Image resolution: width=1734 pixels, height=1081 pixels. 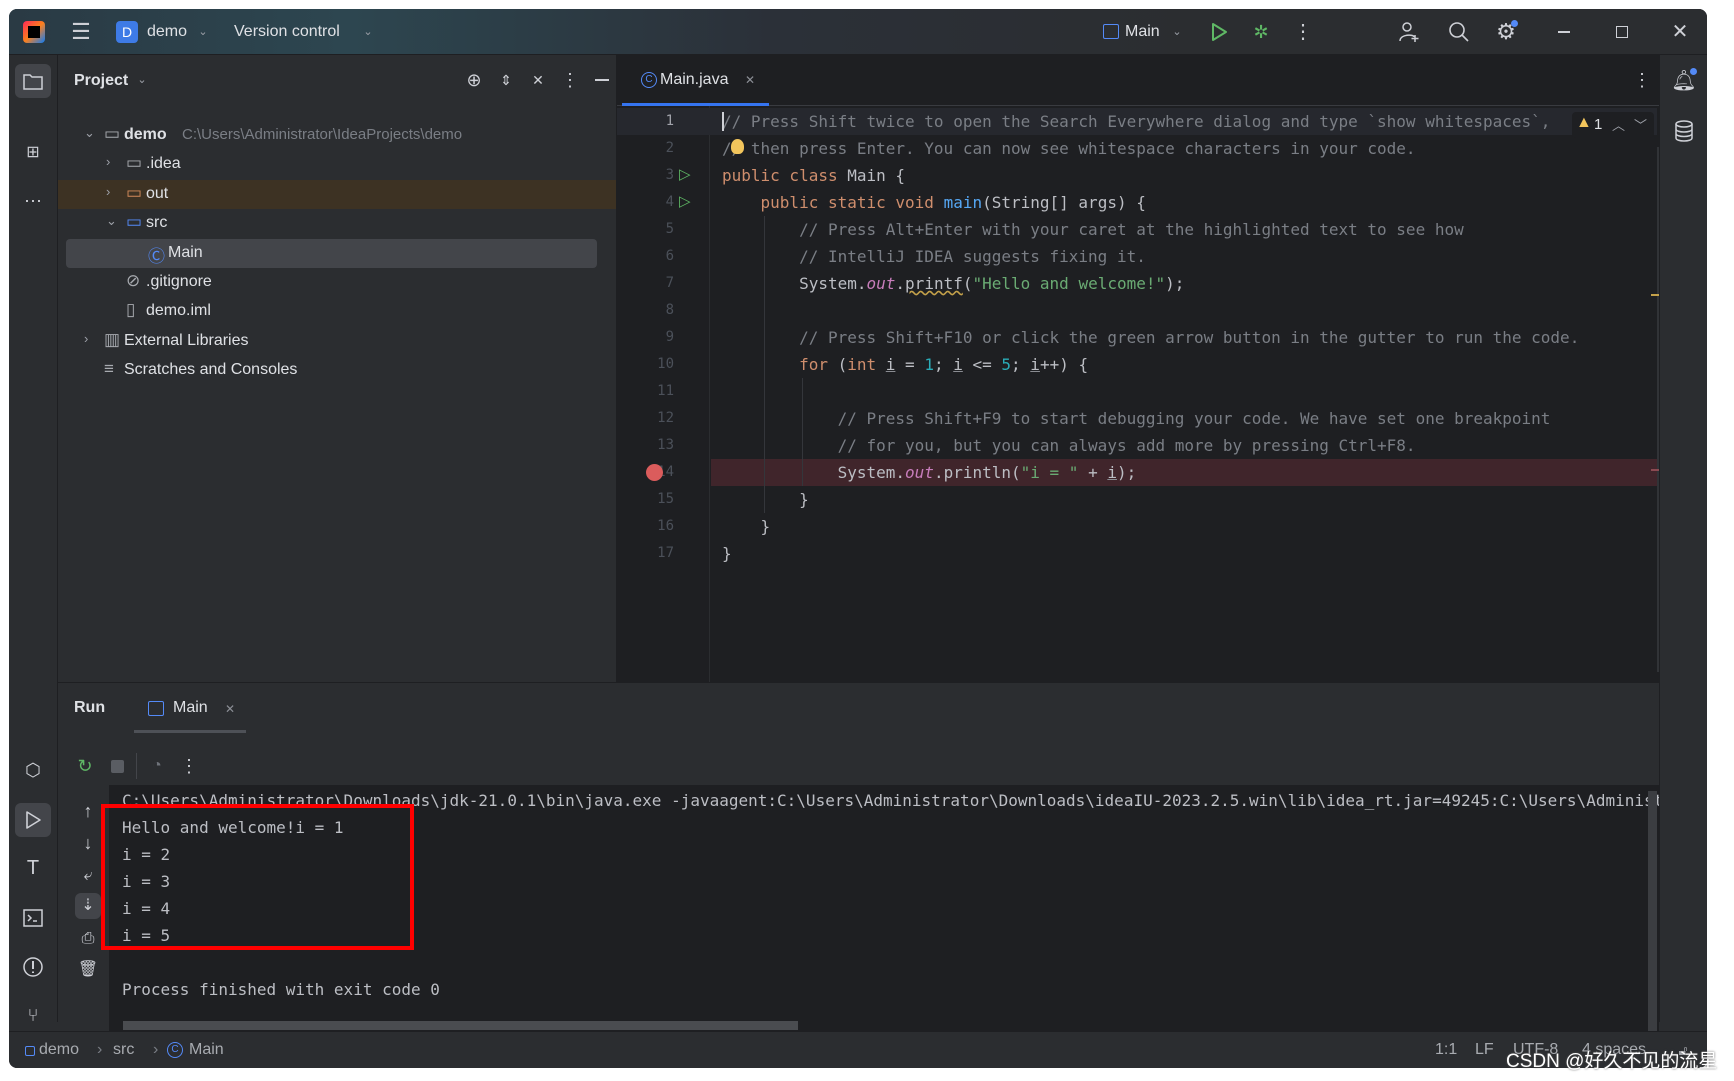 What do you see at coordinates (1446, 1050) in the screenshot?
I see `caret-position: 1:1` at bounding box center [1446, 1050].